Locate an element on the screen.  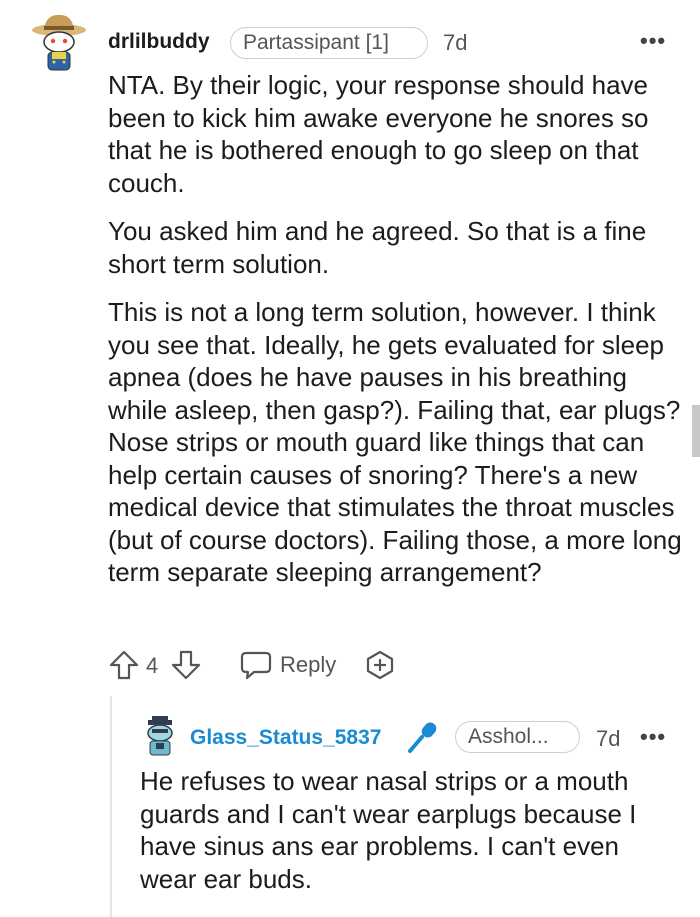
downvote-arrow-icon is located at coordinates (186, 665).